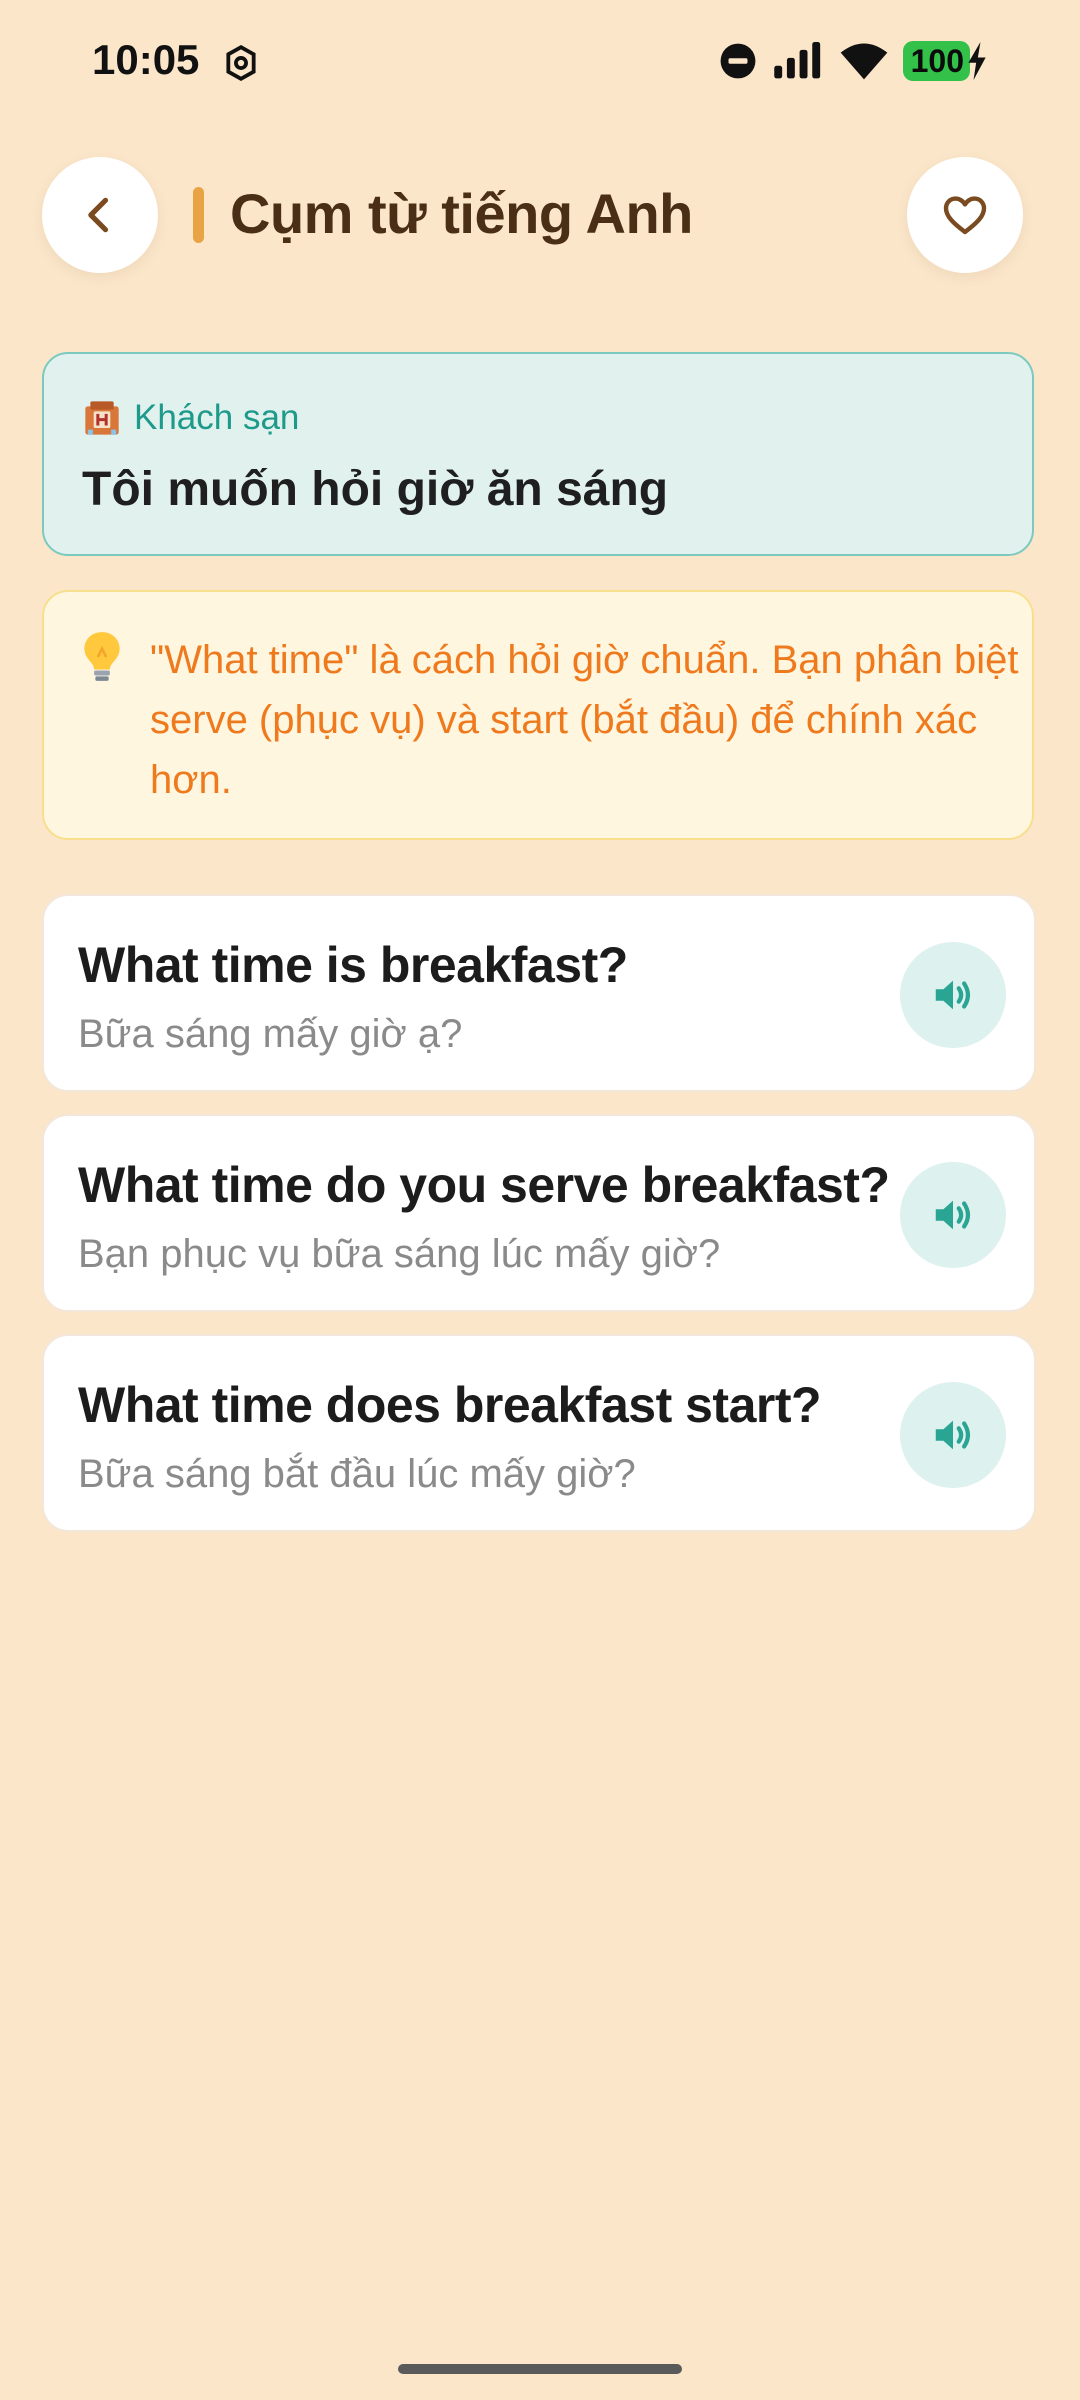  Describe the element at coordinates (375, 489) in the screenshot. I see `context-text: Tôi muốn hỏi giờ ăn sáng` at that location.